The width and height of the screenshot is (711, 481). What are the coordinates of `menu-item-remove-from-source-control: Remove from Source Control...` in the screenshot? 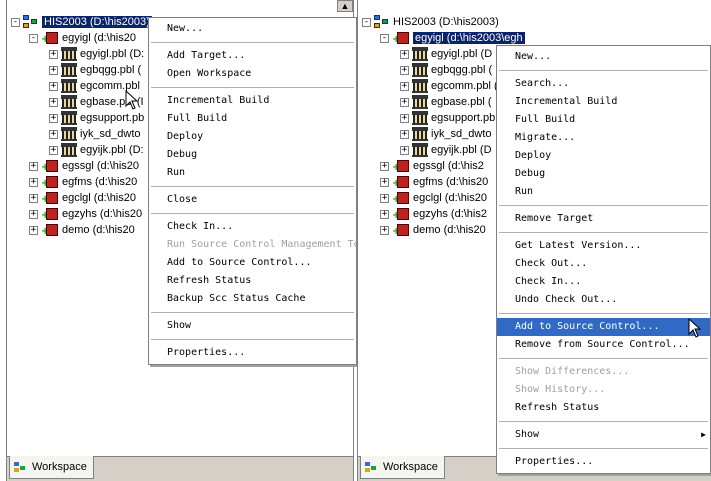 It's located at (603, 345).